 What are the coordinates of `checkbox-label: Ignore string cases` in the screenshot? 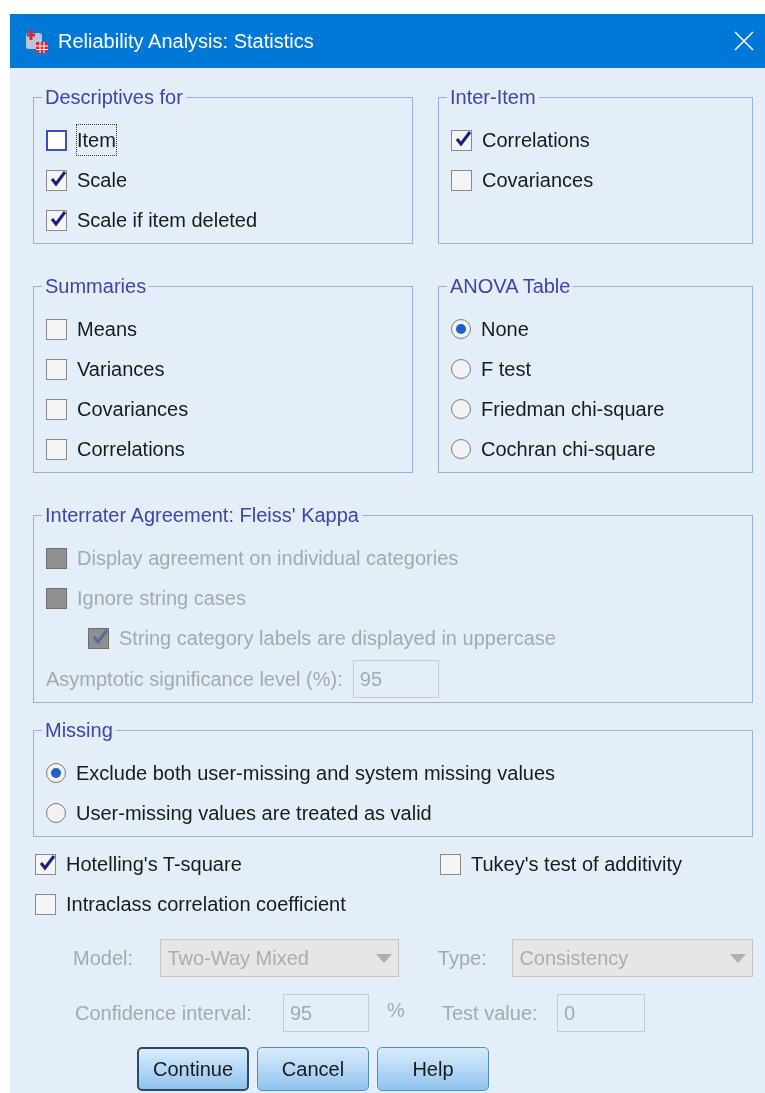 It's located at (161, 598).